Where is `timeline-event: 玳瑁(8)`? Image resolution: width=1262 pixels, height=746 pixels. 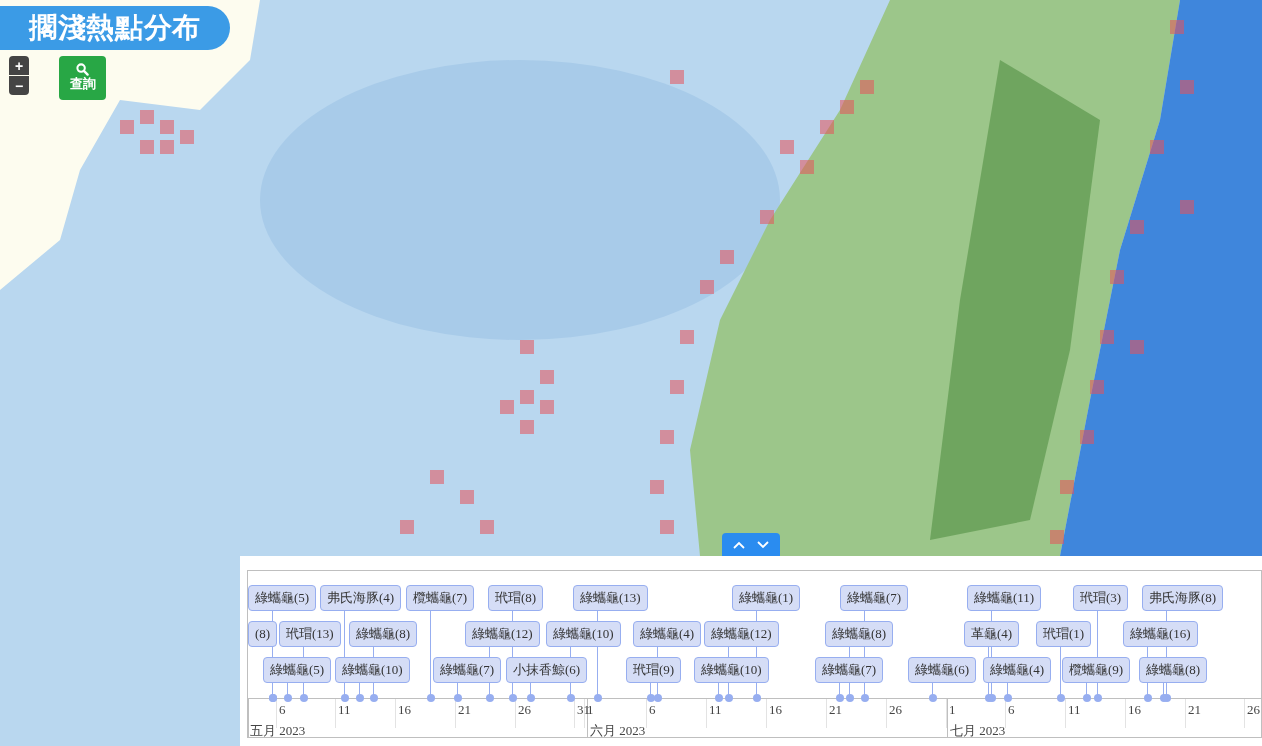 timeline-event: 玳瑁(8) is located at coordinates (516, 598).